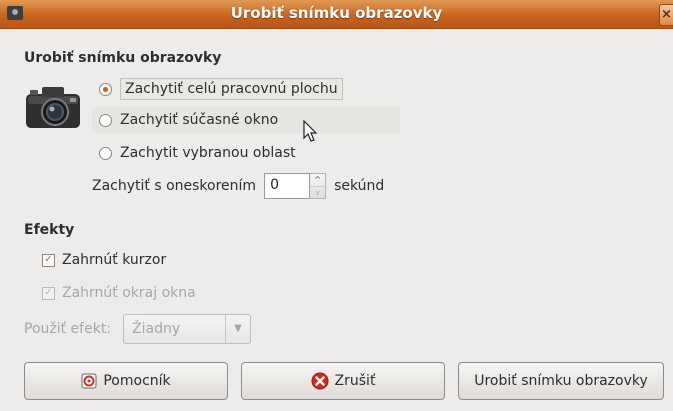 This screenshot has height=411, width=673. What do you see at coordinates (231, 89) in the screenshot?
I see `radio-label: Zachytiť celú pracovnú plochu` at bounding box center [231, 89].